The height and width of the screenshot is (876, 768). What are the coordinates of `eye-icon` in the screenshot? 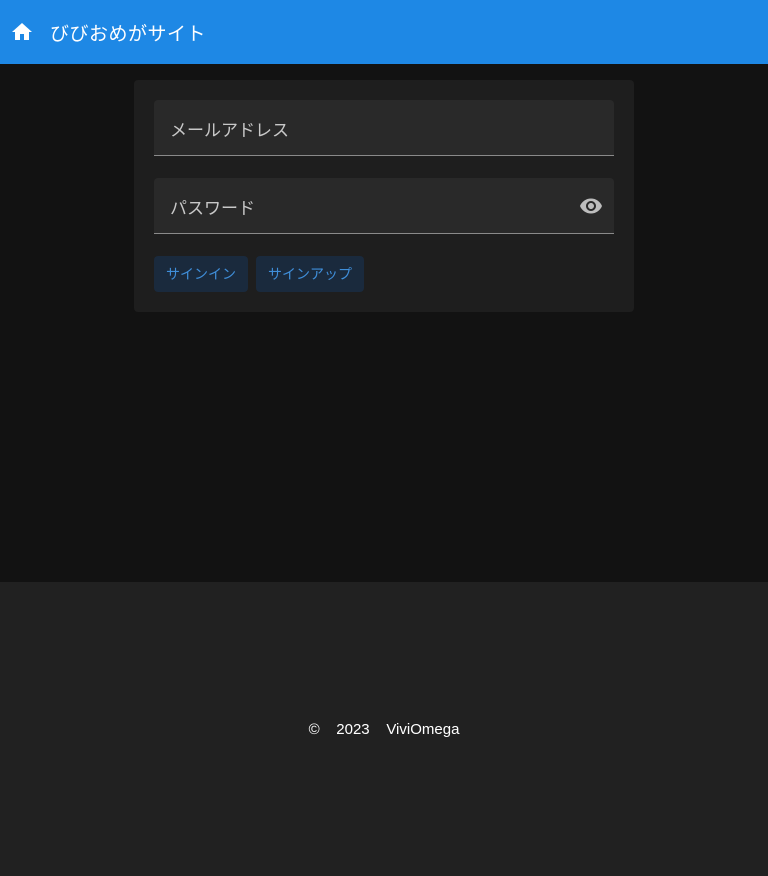 It's located at (591, 206).